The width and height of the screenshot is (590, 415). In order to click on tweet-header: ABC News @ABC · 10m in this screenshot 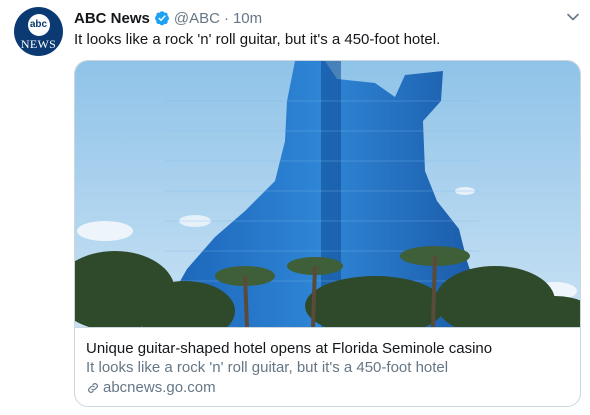, I will do `click(168, 18)`.